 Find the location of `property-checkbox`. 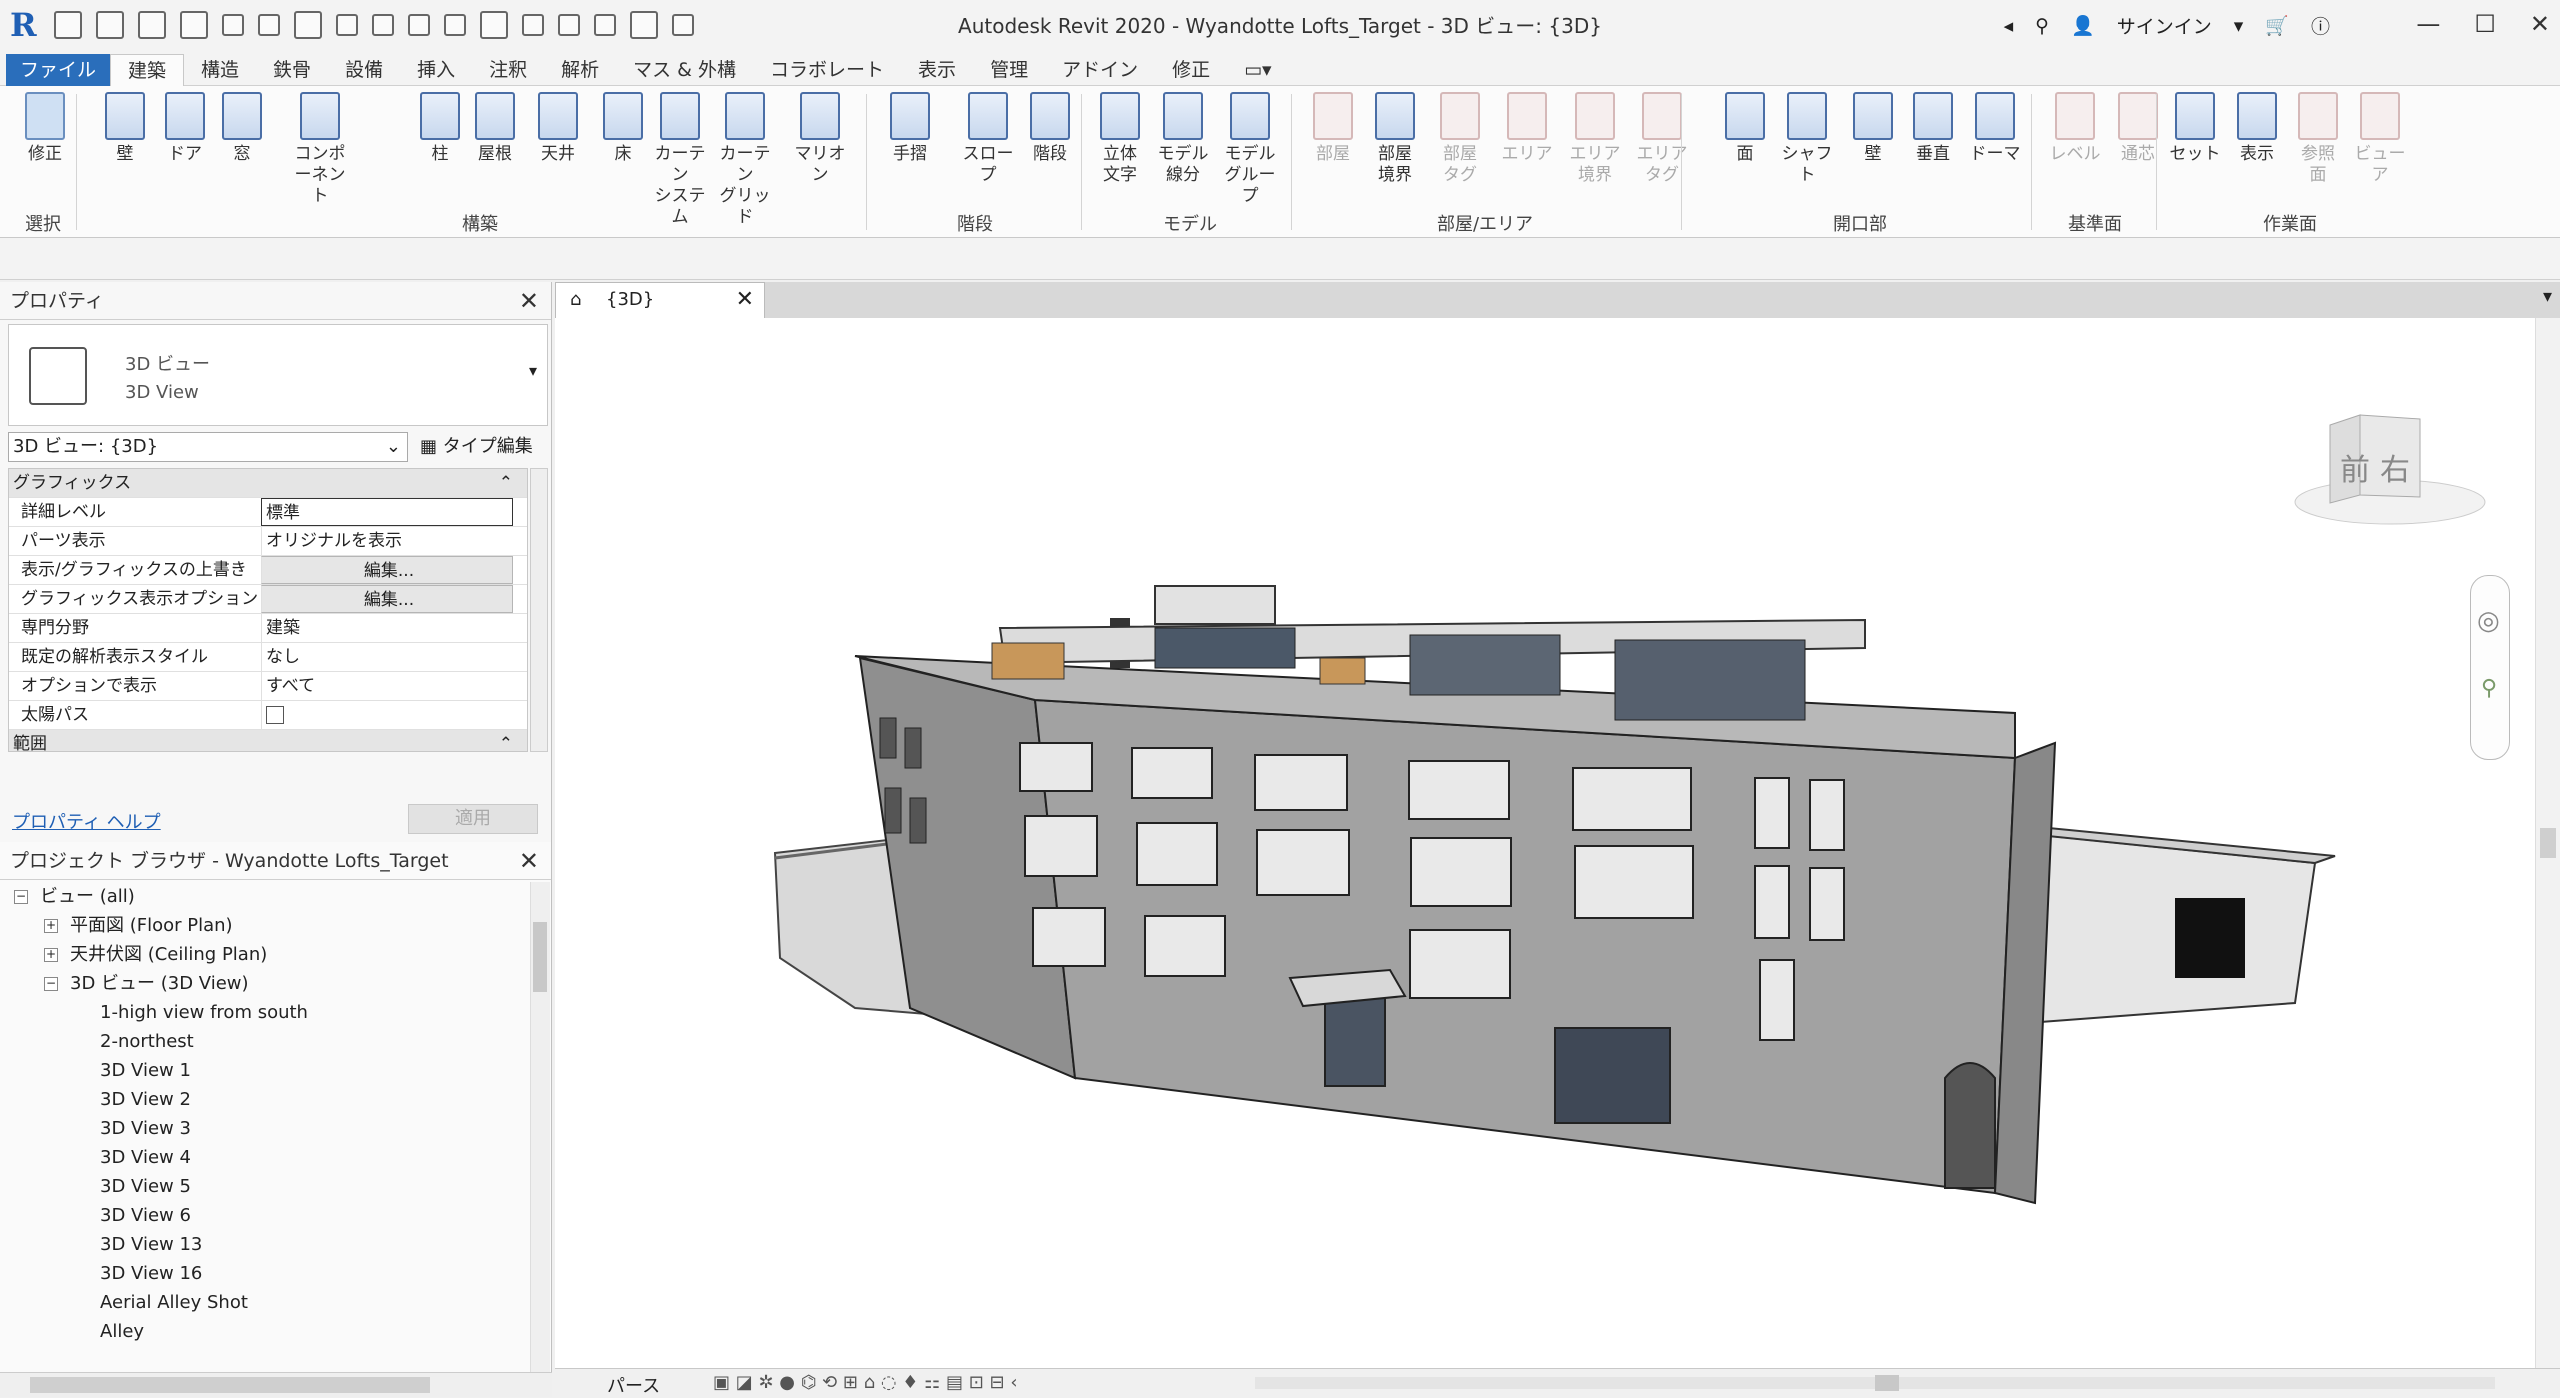

property-checkbox is located at coordinates (387, 715).